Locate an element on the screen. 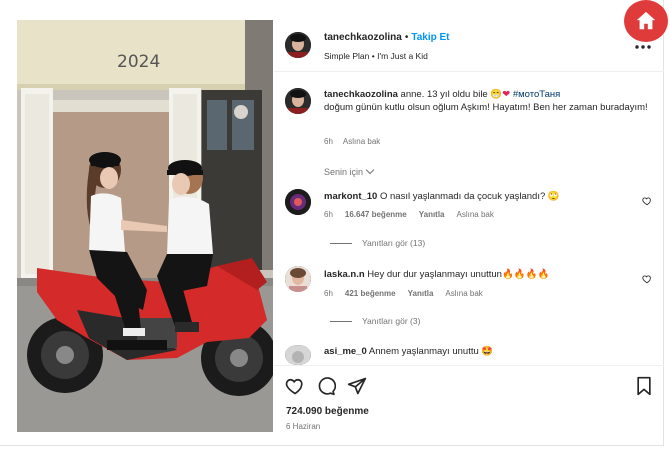  home-button is located at coordinates (646, 21).